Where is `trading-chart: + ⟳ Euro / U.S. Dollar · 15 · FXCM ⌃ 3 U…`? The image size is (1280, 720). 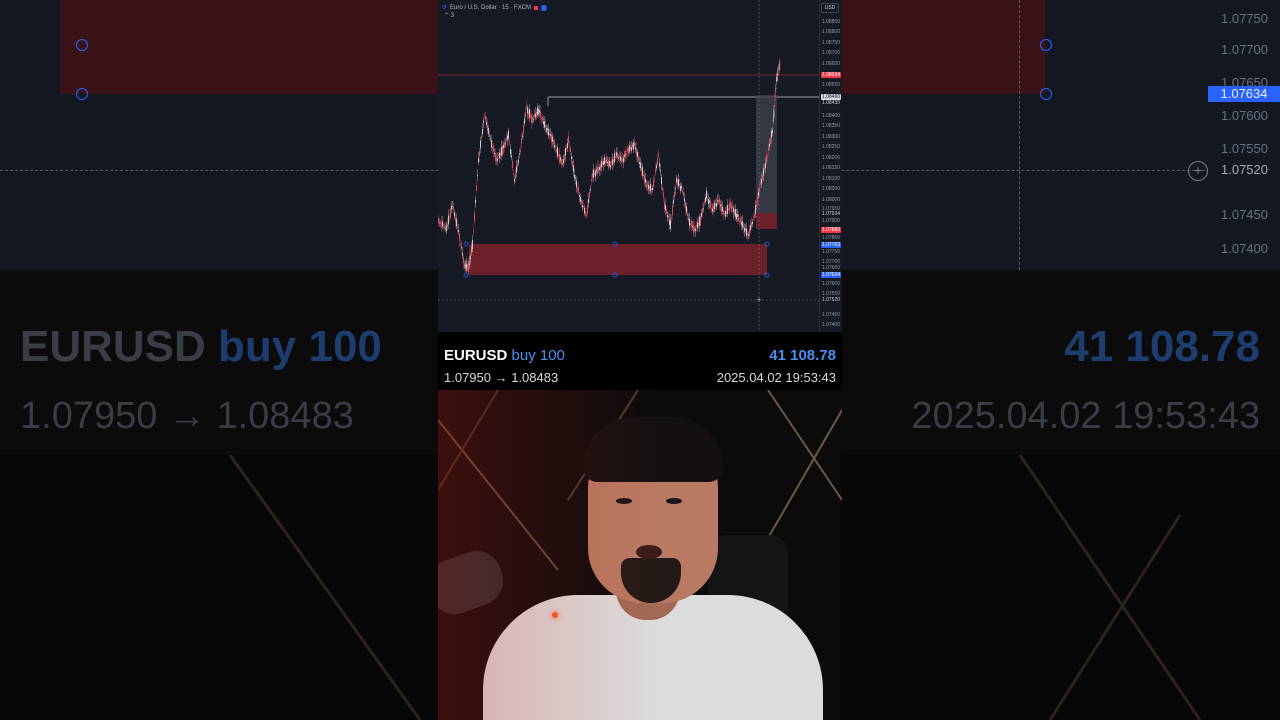 trading-chart: + ⟳ Euro / U.S. Dollar · 15 · FXCM ⌃ 3 U… is located at coordinates (640, 166).